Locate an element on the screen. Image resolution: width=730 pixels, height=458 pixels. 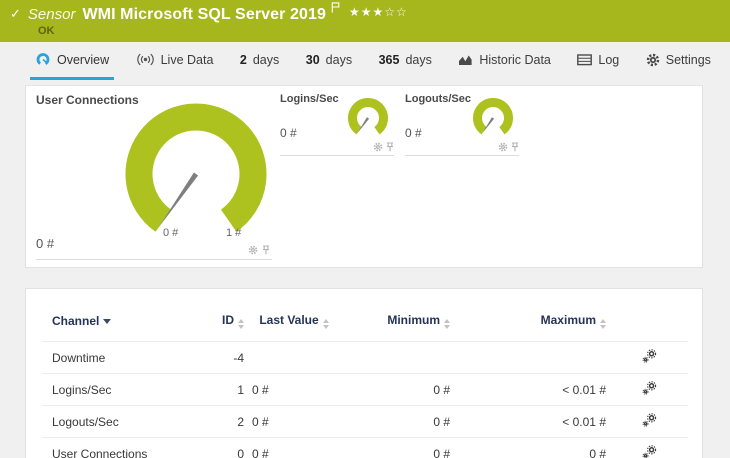
sensor-title: WMI Microsoft SQL Server 2019 is located at coordinates (204, 14).